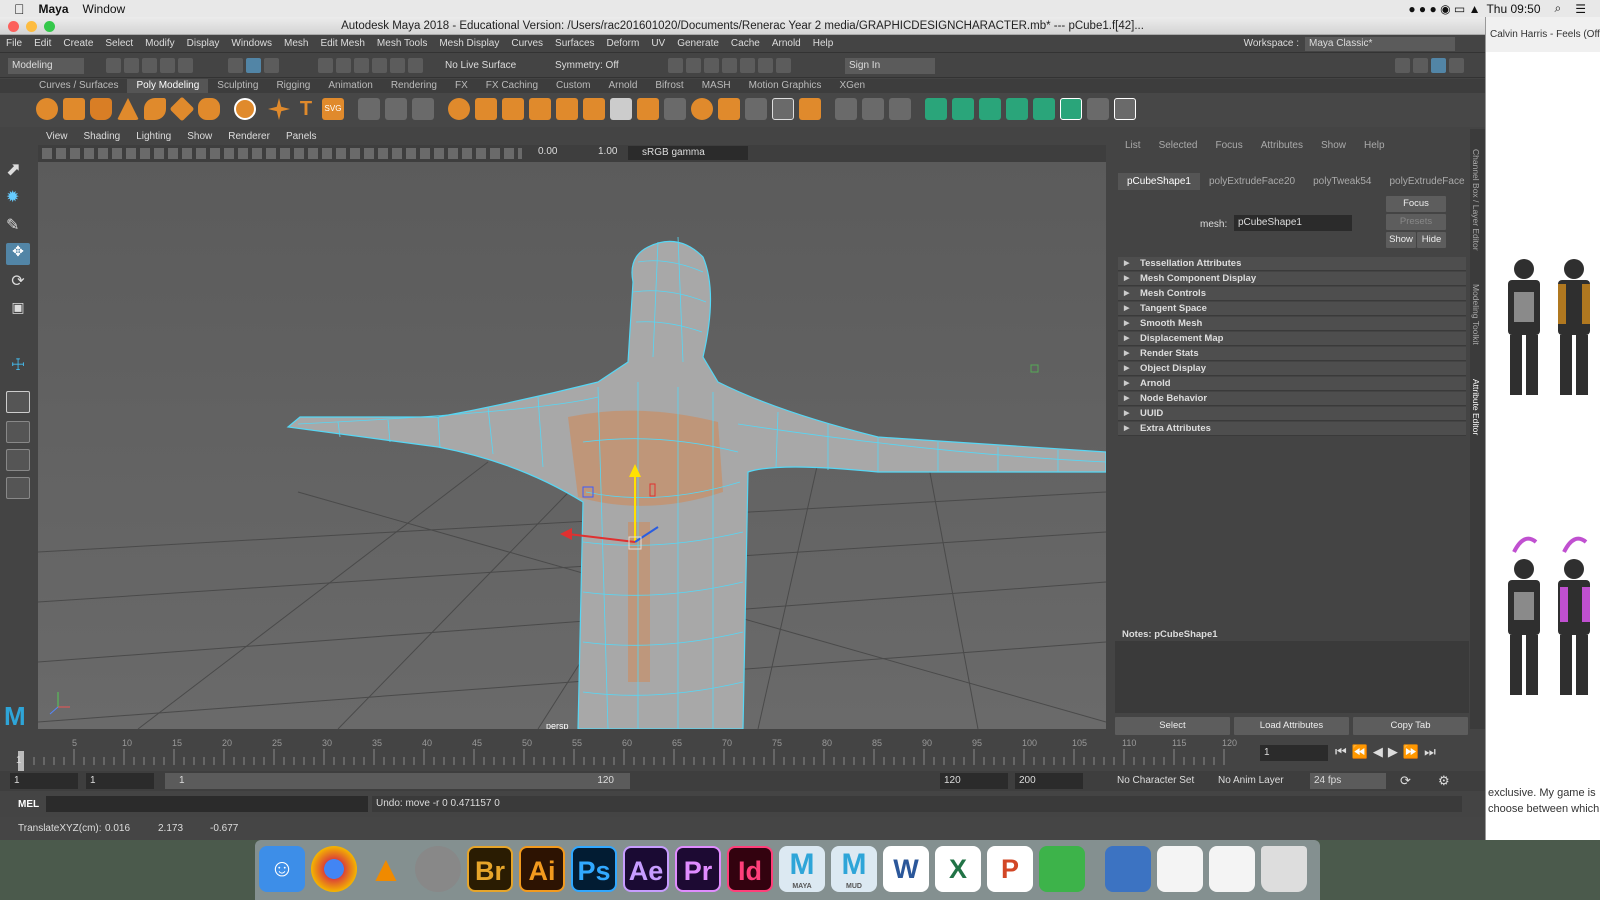 The height and width of the screenshot is (900, 1600). What do you see at coordinates (1292, 354) in the screenshot?
I see `section-render-stats: Render Stats` at bounding box center [1292, 354].